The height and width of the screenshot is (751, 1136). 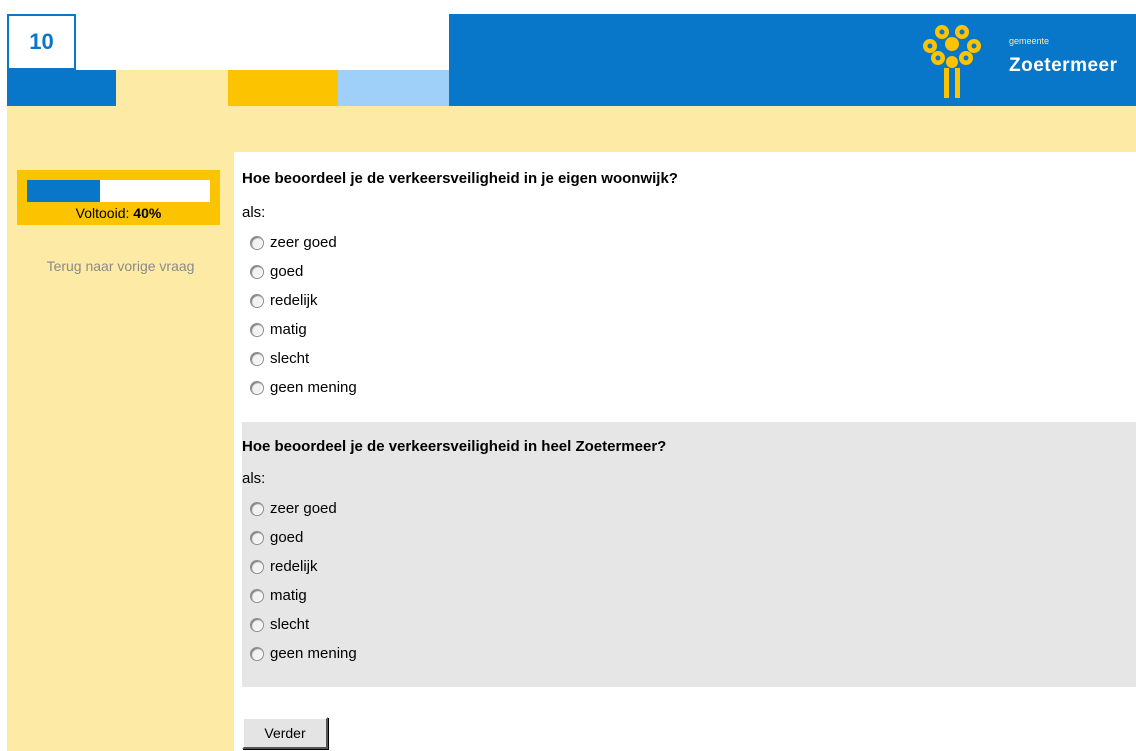 I want to click on brand-name: Zoetermeer, so click(x=1063, y=65).